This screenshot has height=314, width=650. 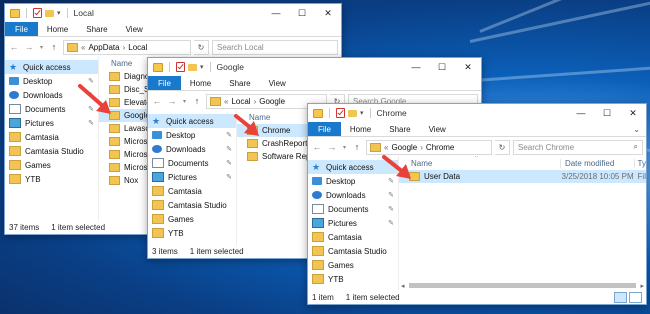 What do you see at coordinates (127, 47) in the screenshot?
I see `address-bar: « AppData › Local` at bounding box center [127, 47].